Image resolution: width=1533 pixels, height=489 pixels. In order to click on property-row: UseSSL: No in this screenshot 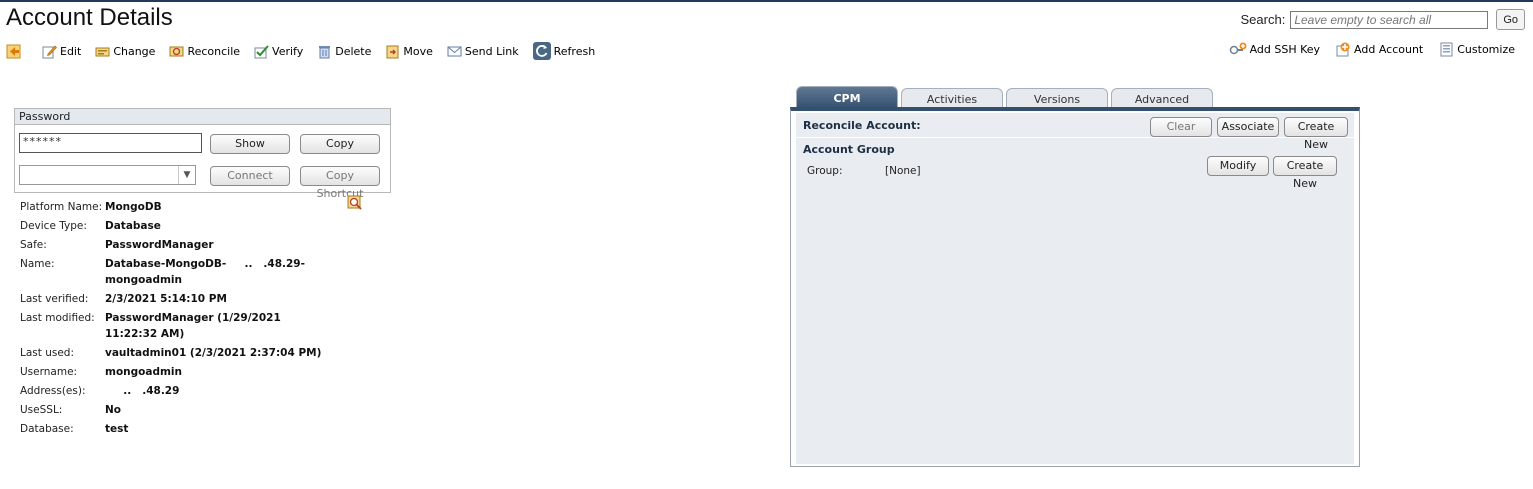, I will do `click(177, 410)`.